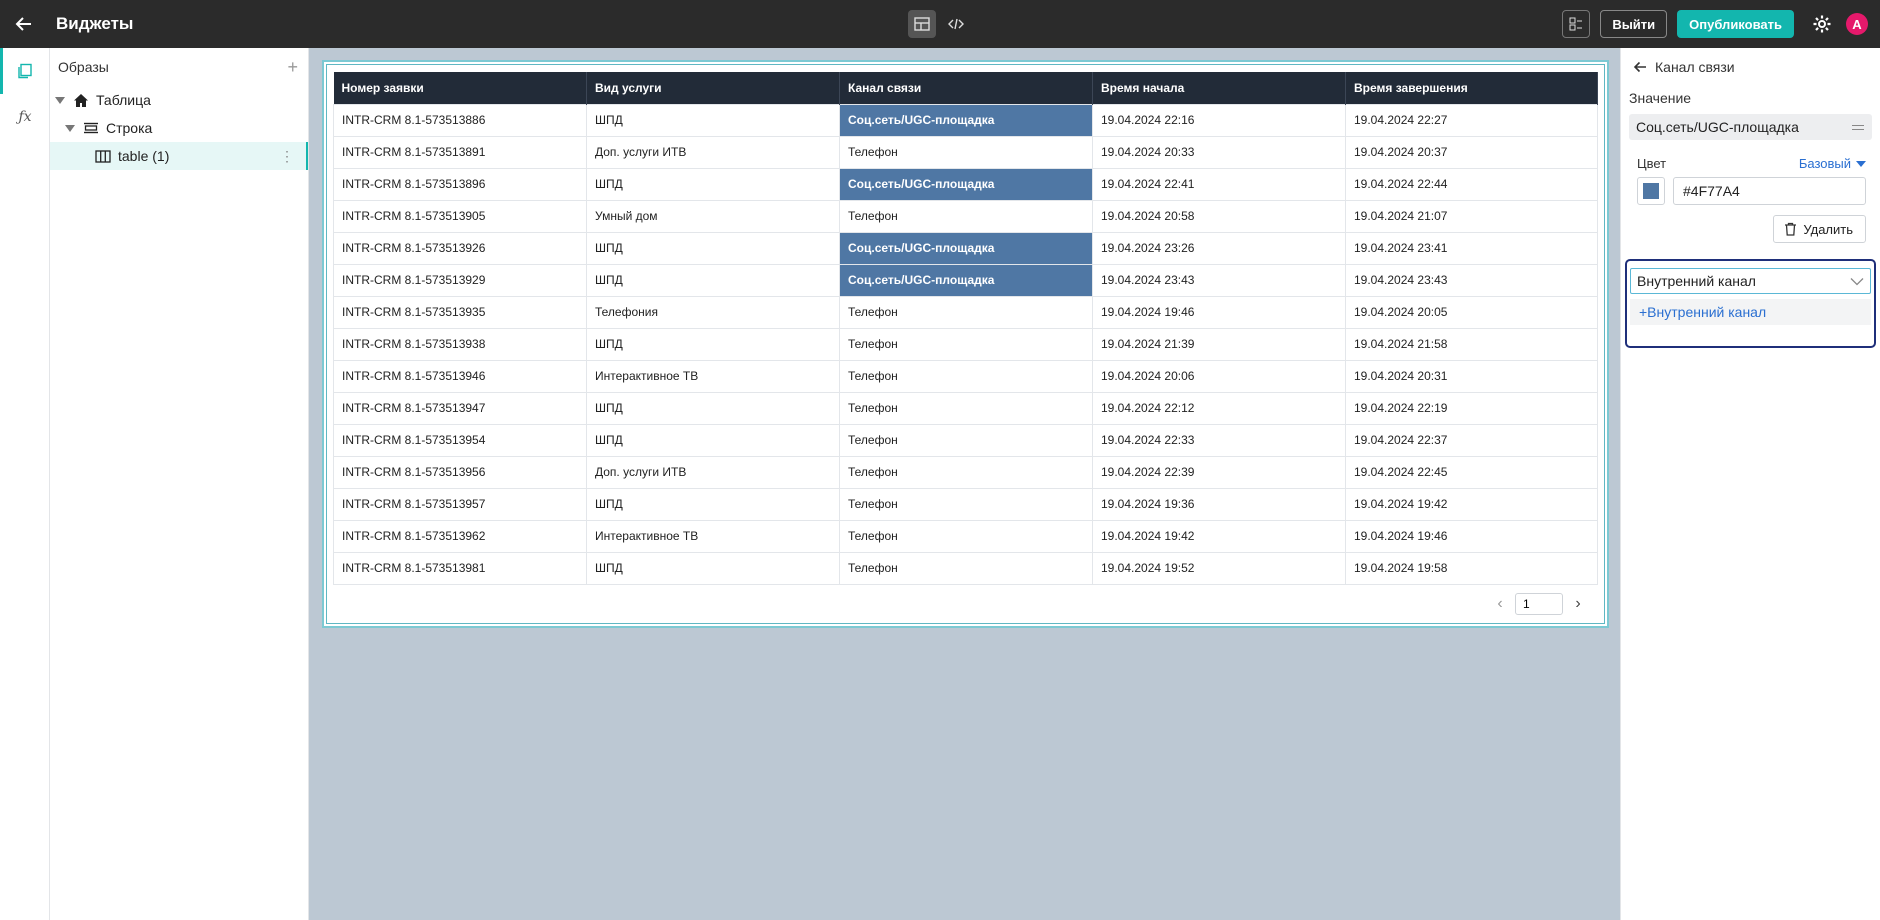  Describe the element at coordinates (1750, 281) in the screenshot. I see `channel-select: Внутренний канал` at that location.